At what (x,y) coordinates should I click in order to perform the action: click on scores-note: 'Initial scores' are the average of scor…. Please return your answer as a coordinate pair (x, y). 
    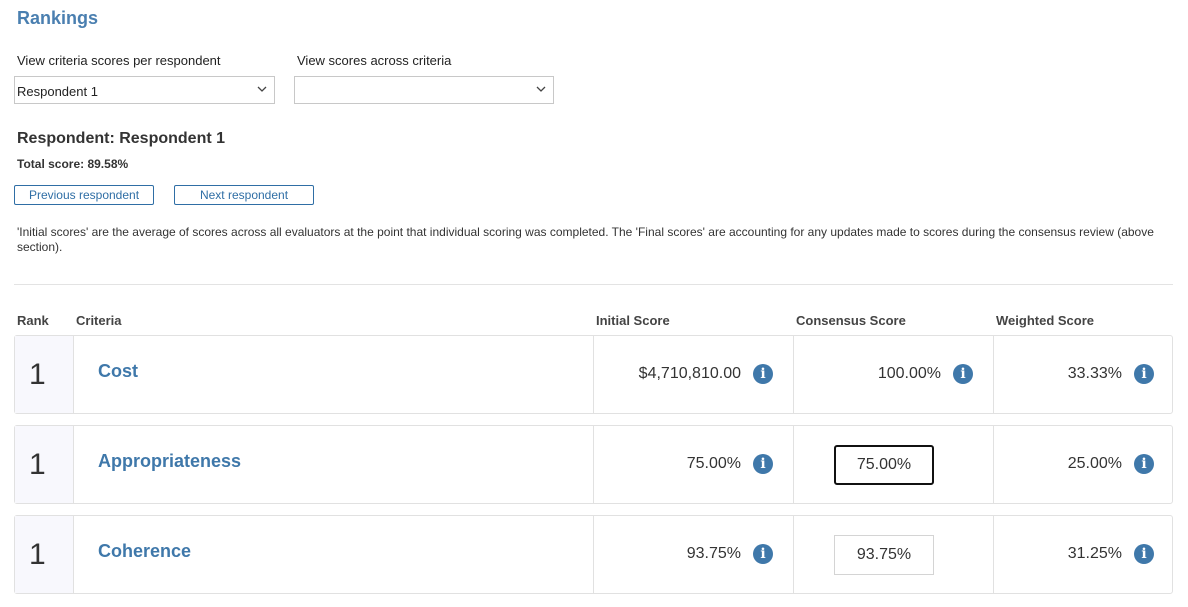
    Looking at the image, I should click on (585, 239).